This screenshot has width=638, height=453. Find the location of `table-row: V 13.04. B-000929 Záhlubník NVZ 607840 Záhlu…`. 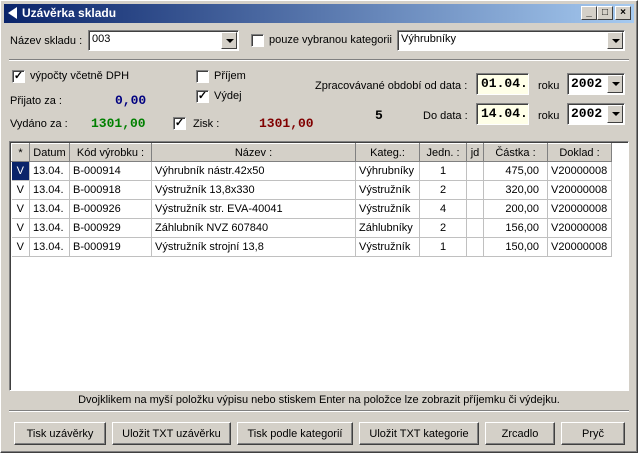

table-row: V 13.04. B-000929 Záhlubník NVZ 607840 Záhlu… is located at coordinates (311, 228).